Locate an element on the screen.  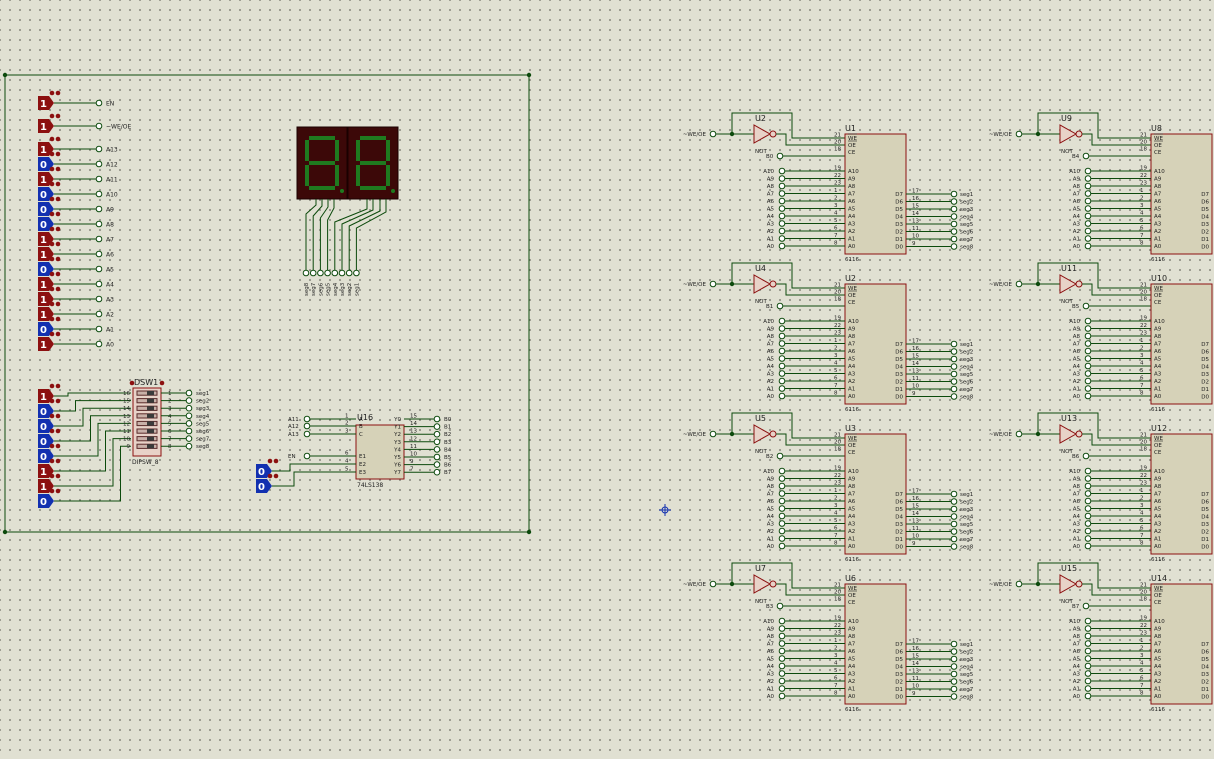
not-gate-icon: U7NOT is located at coordinates (765, 584).